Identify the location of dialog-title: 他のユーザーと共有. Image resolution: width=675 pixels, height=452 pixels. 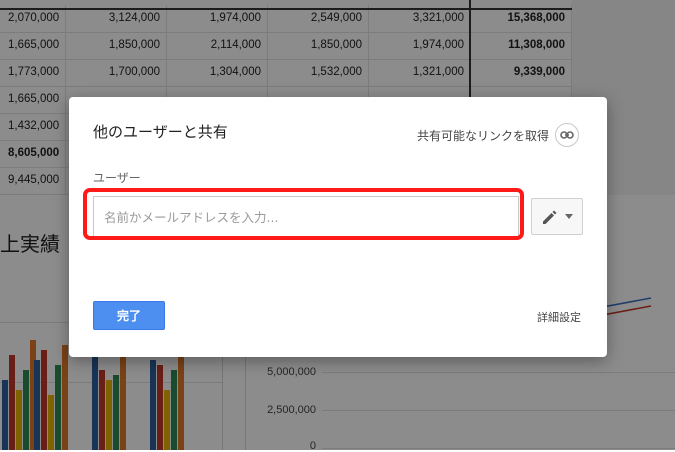
(160, 132).